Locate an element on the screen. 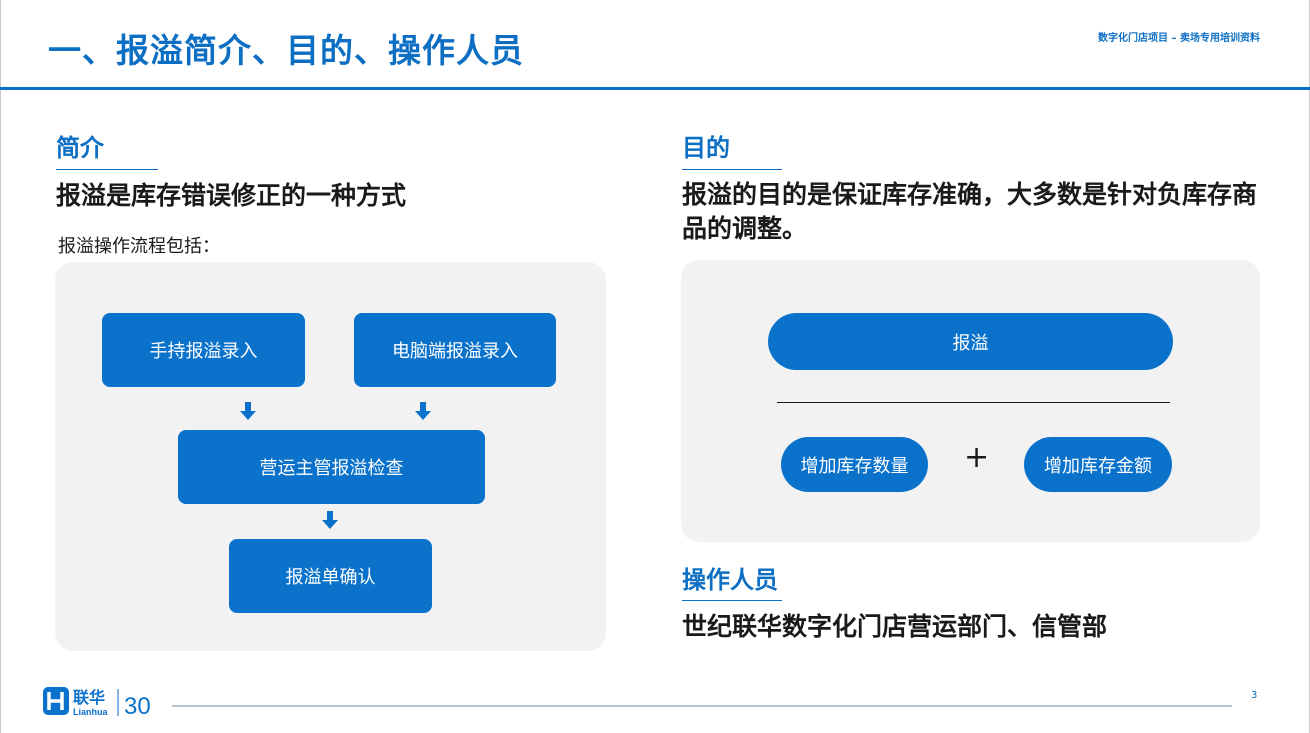  intro-heading: 报溢是库存错误修正的一种方式 is located at coordinates (231, 195).